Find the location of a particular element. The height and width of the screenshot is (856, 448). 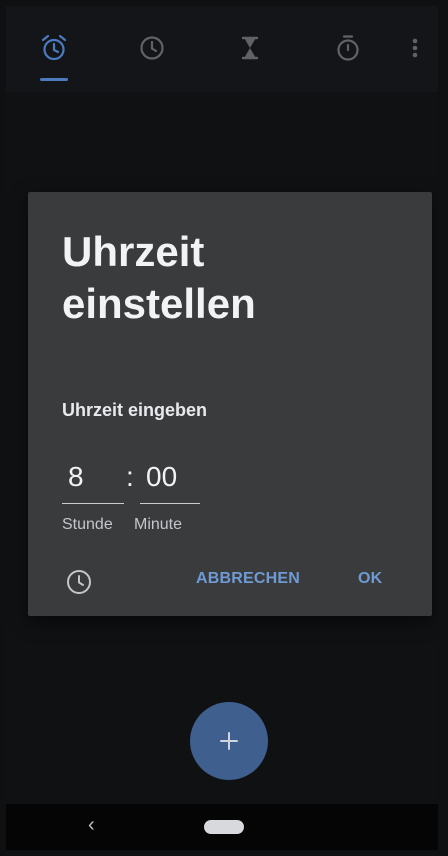

tab-timer is located at coordinates (250, 48).